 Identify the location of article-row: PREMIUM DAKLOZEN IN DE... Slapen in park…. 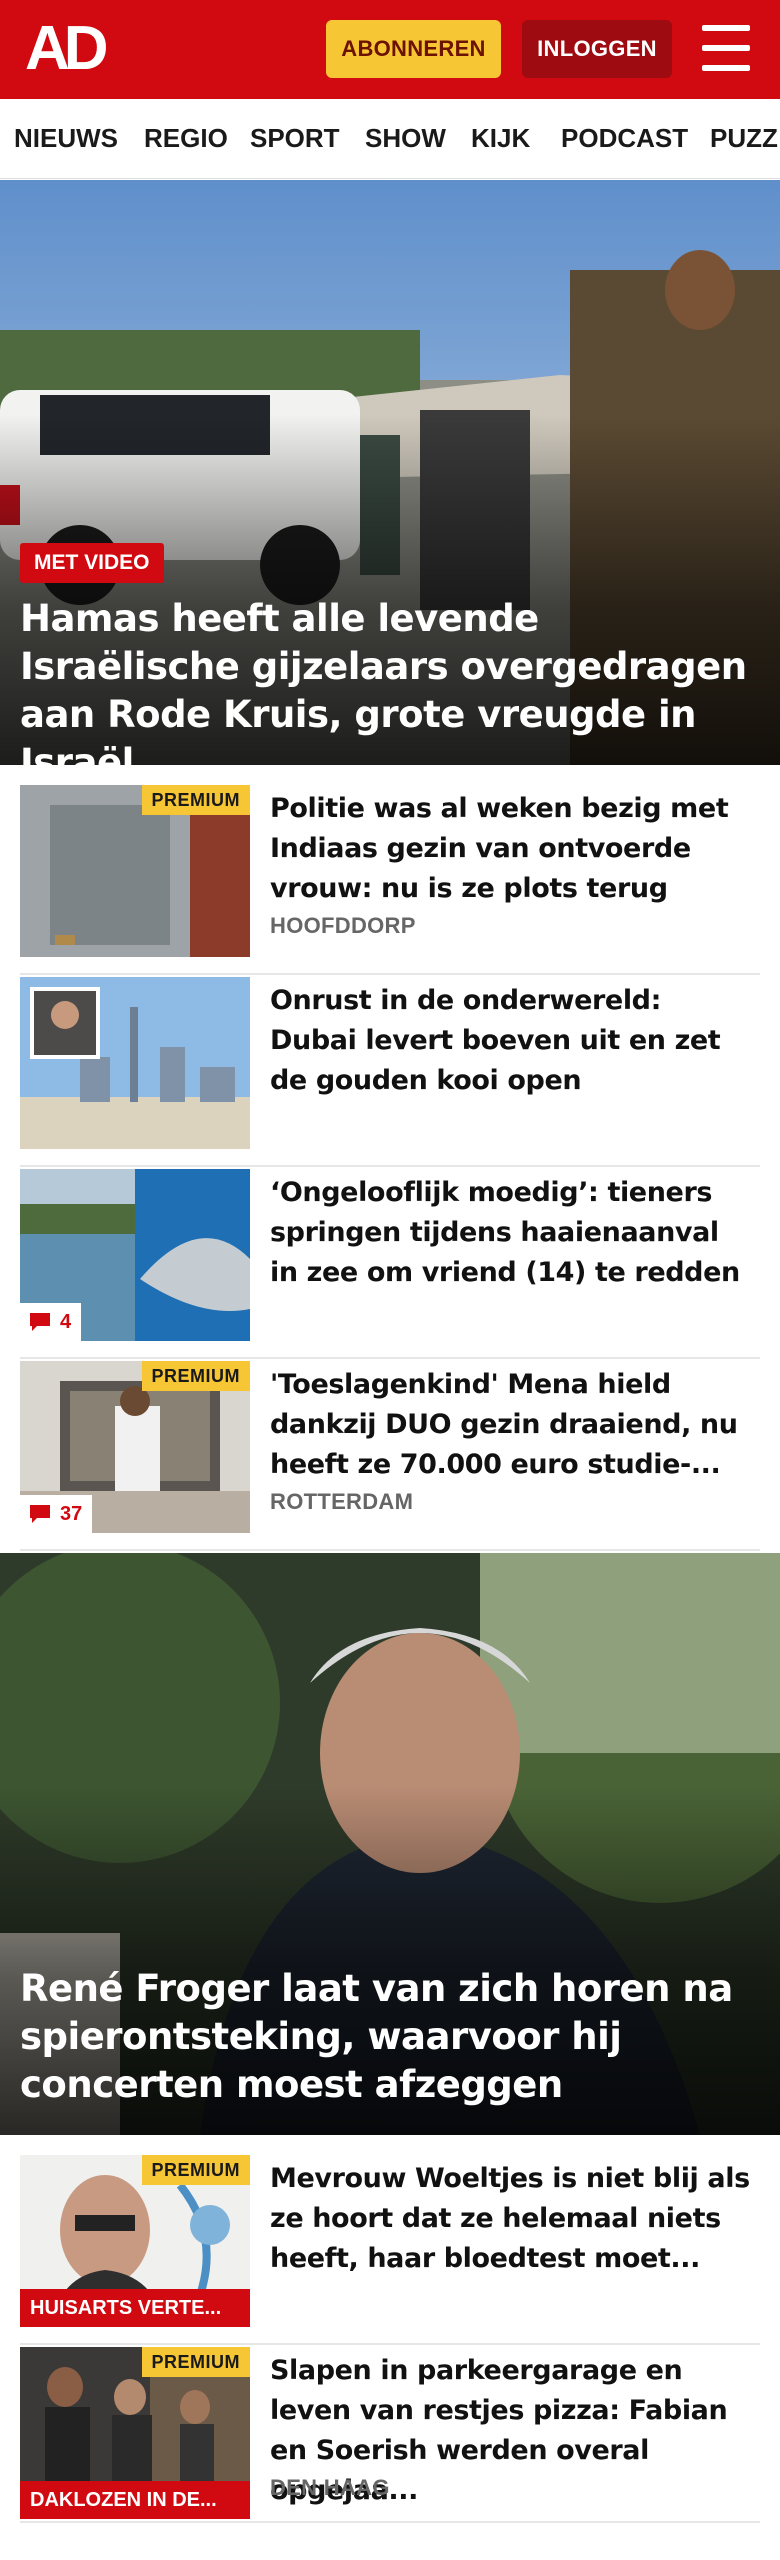
(390, 2435).